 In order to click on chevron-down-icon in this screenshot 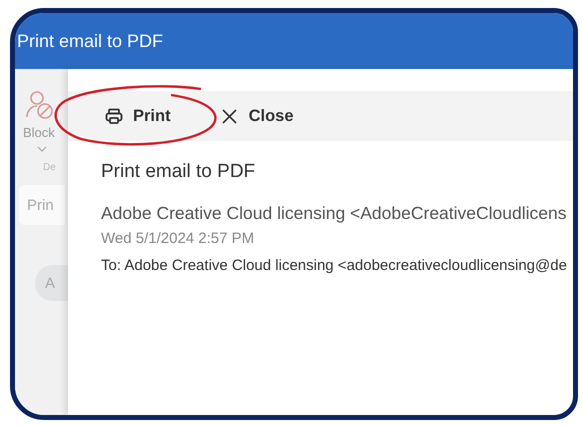, I will do `click(42, 149)`.